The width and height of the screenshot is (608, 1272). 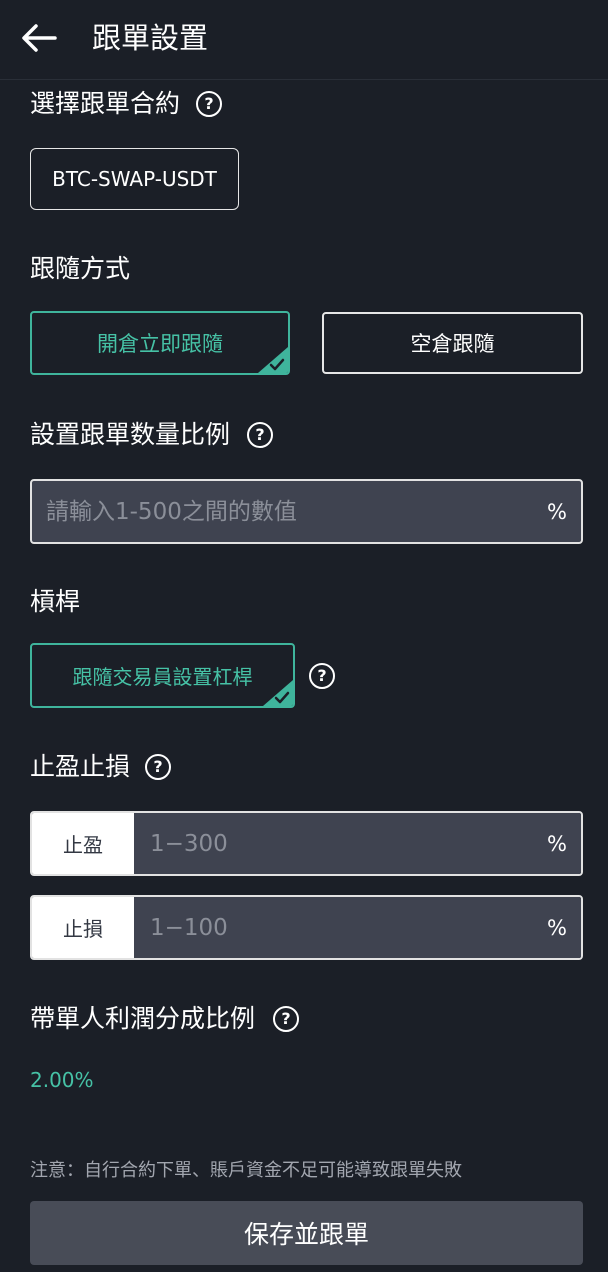 I want to click on profit-share-help-icon: ?, so click(x=286, y=1019).